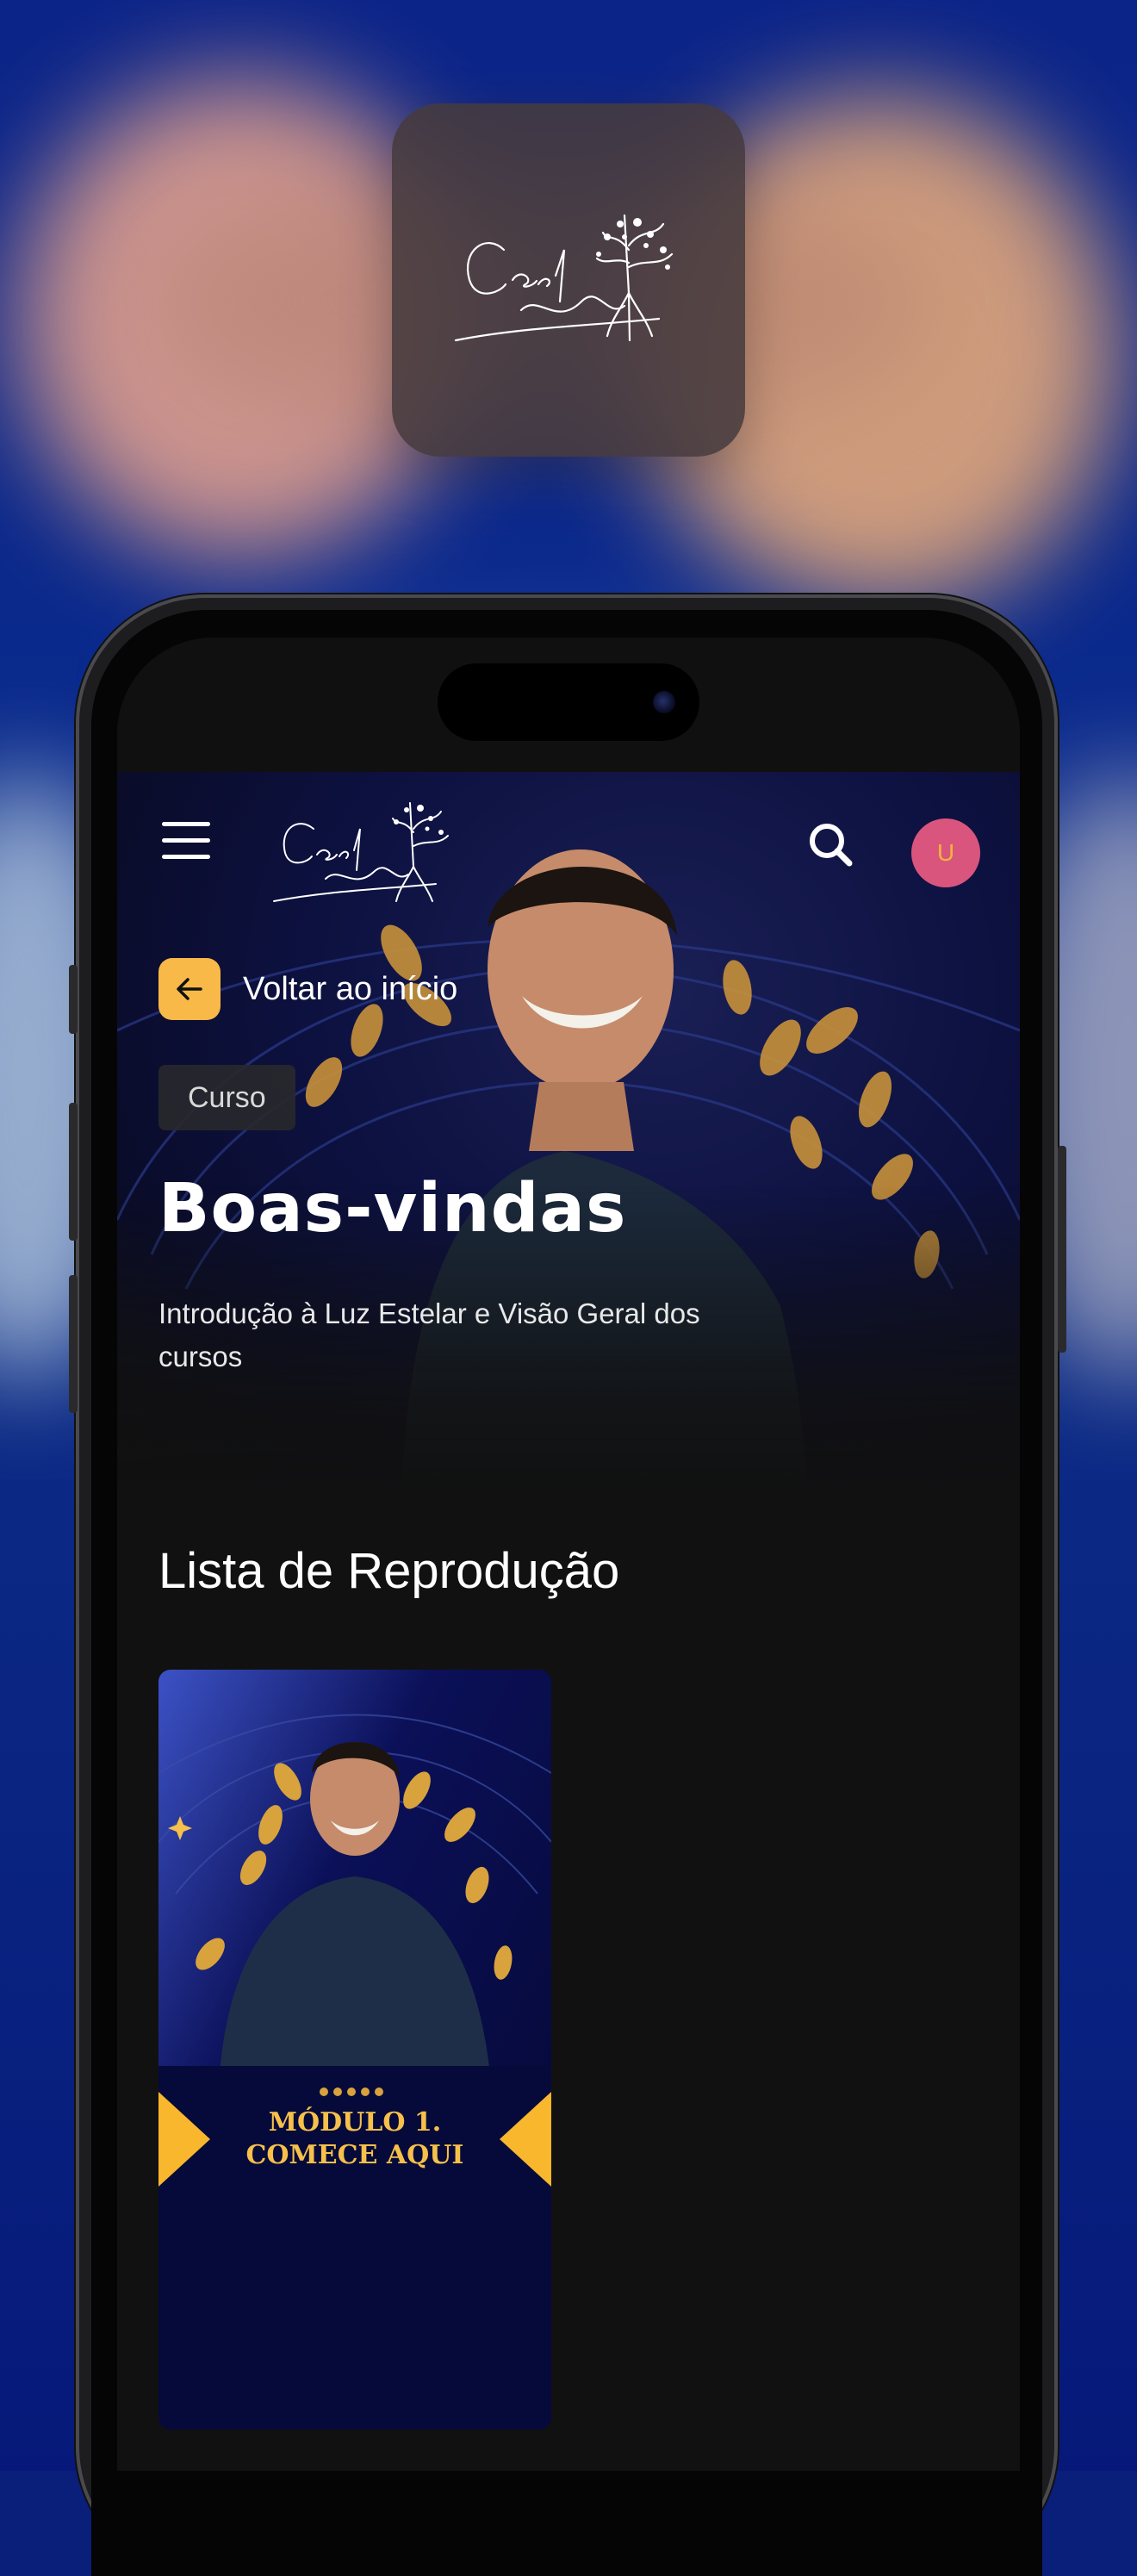 Image resolution: width=1137 pixels, height=2576 pixels. Describe the element at coordinates (371, 852) in the screenshot. I see `brand-logo` at that location.